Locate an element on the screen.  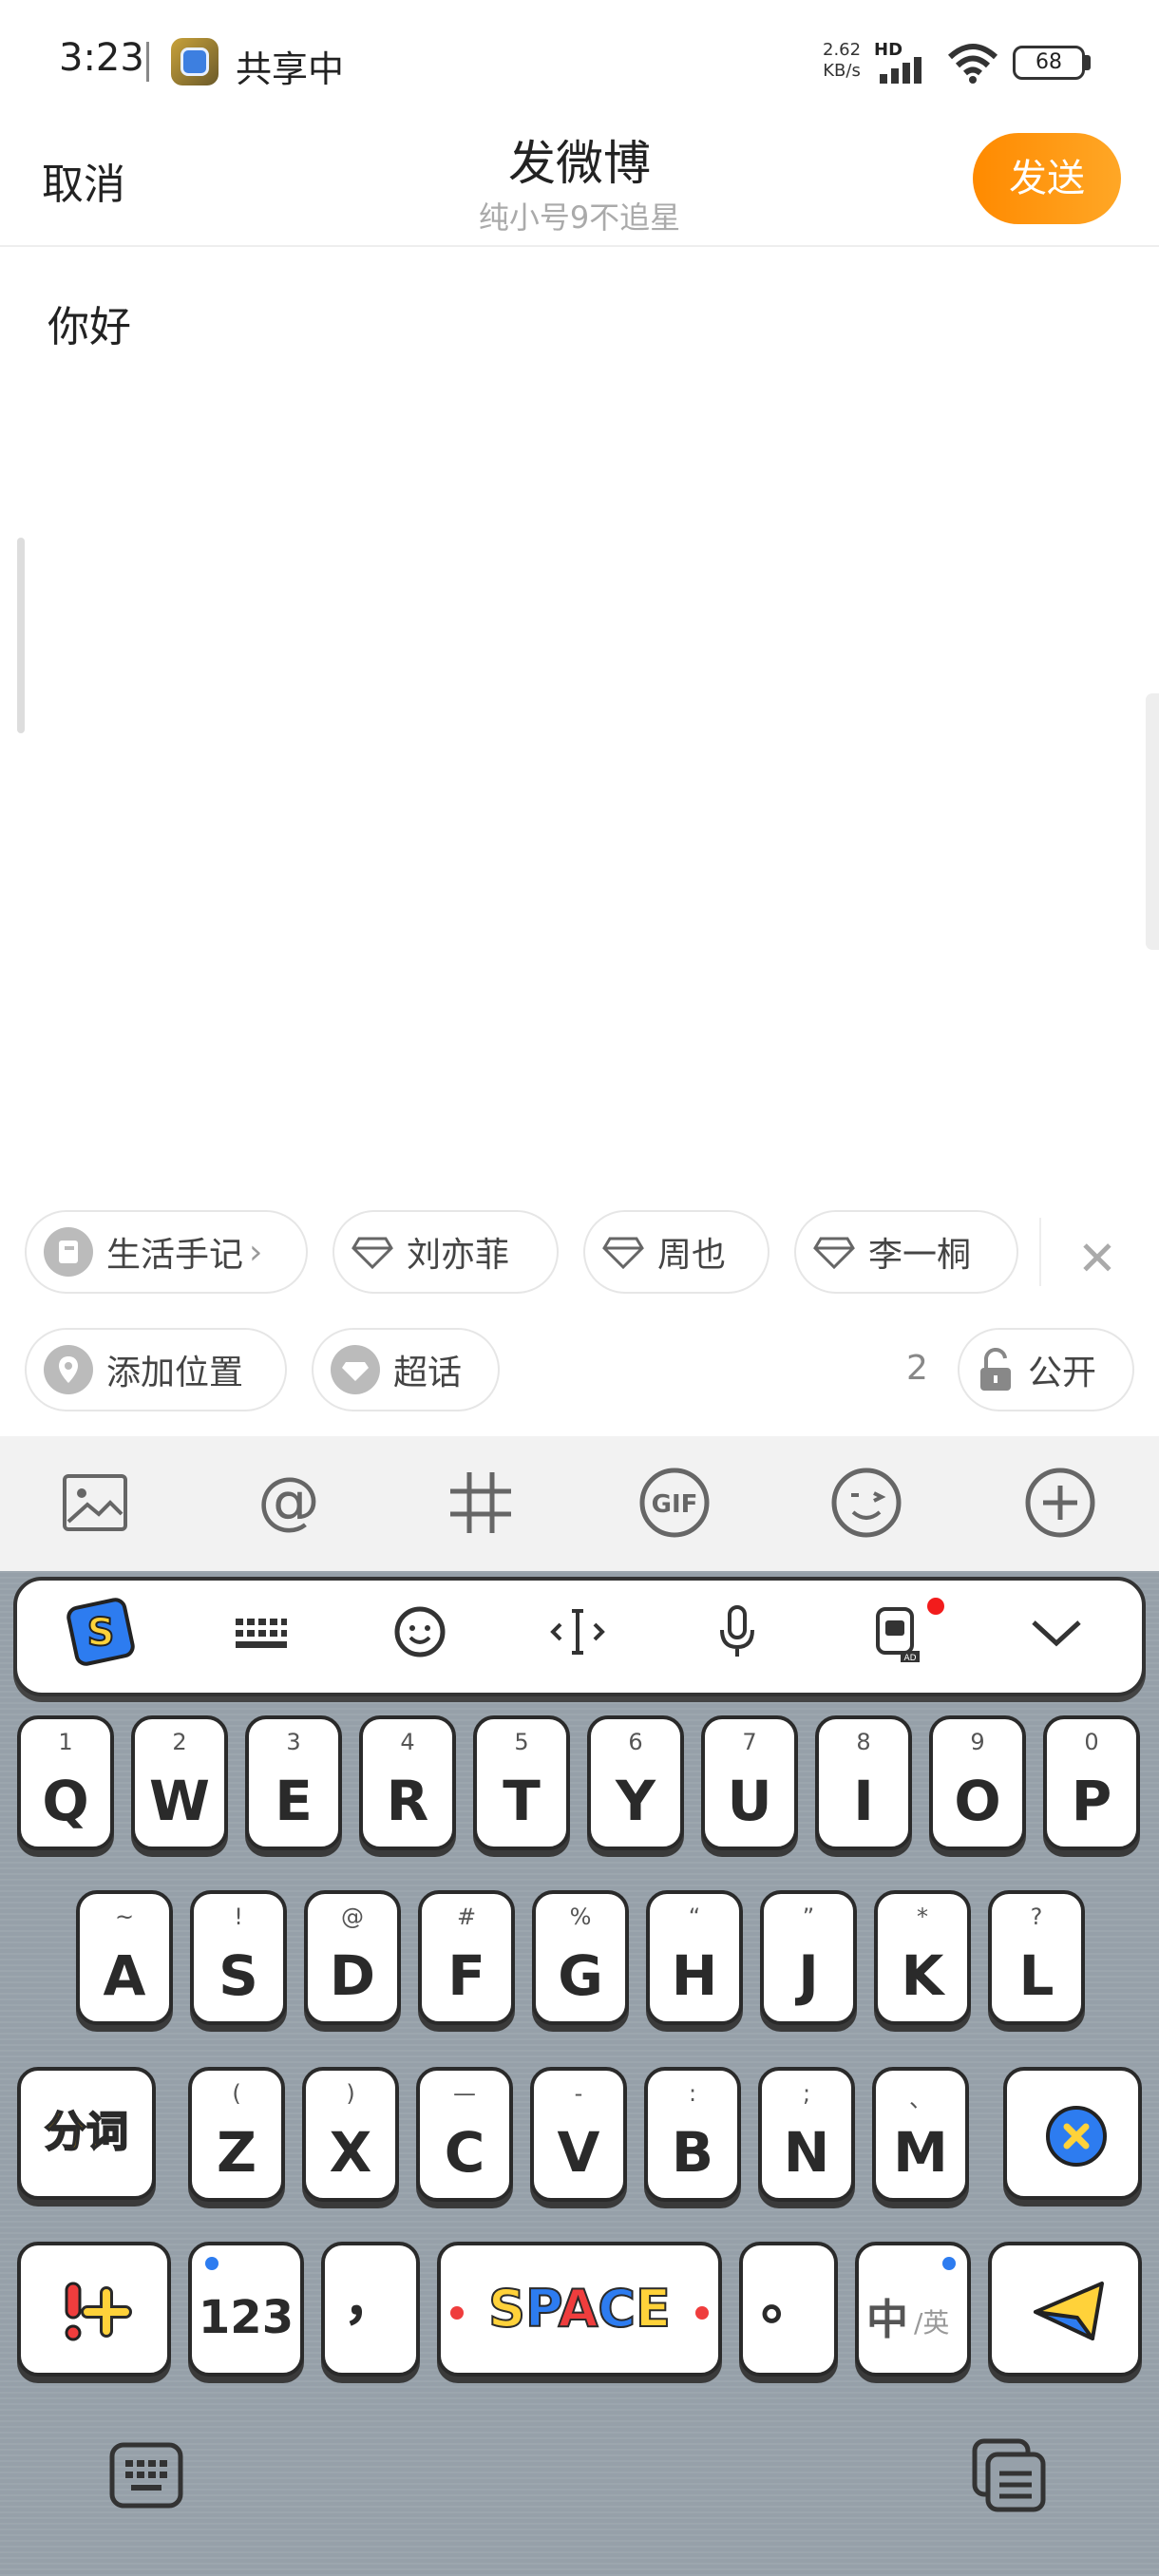
key-l: ? L is located at coordinates (1036, 1957).